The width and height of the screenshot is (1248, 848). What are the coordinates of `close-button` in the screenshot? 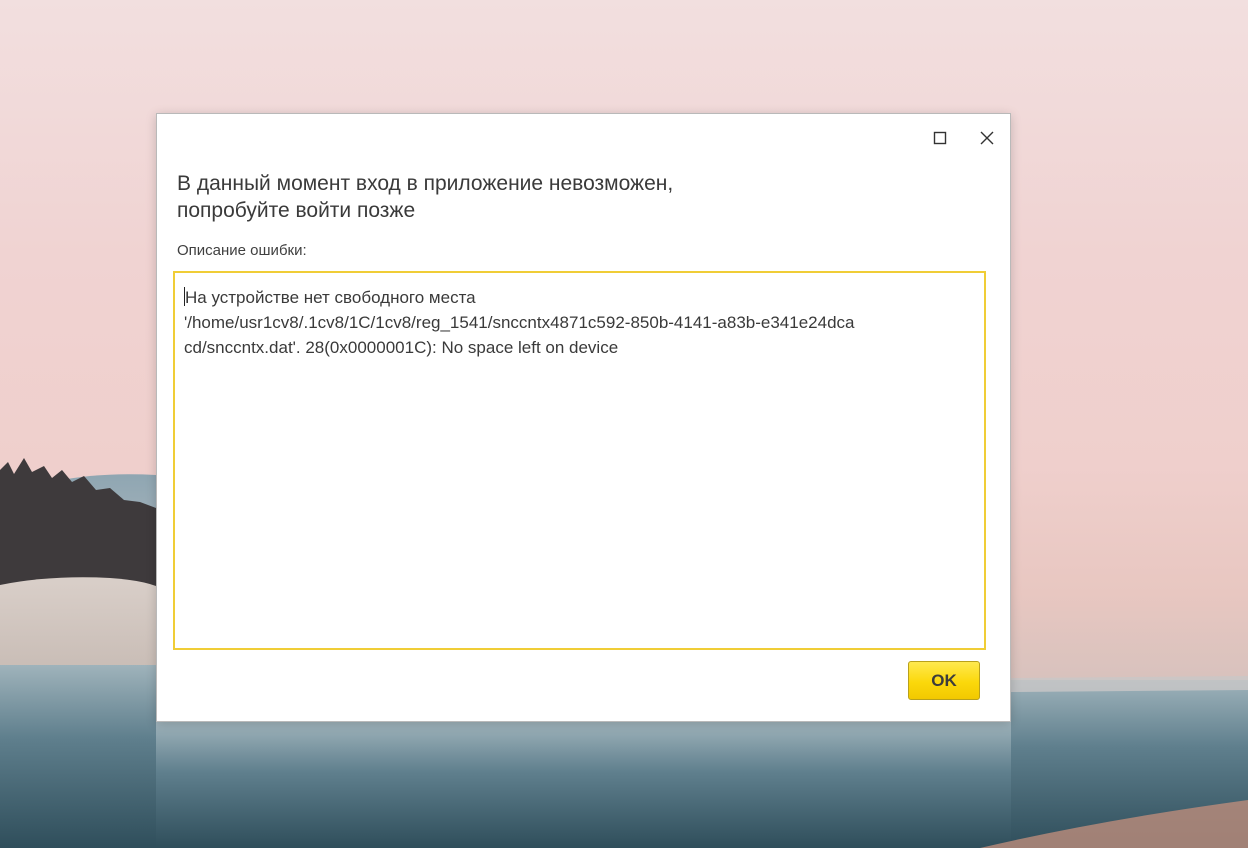 It's located at (987, 138).